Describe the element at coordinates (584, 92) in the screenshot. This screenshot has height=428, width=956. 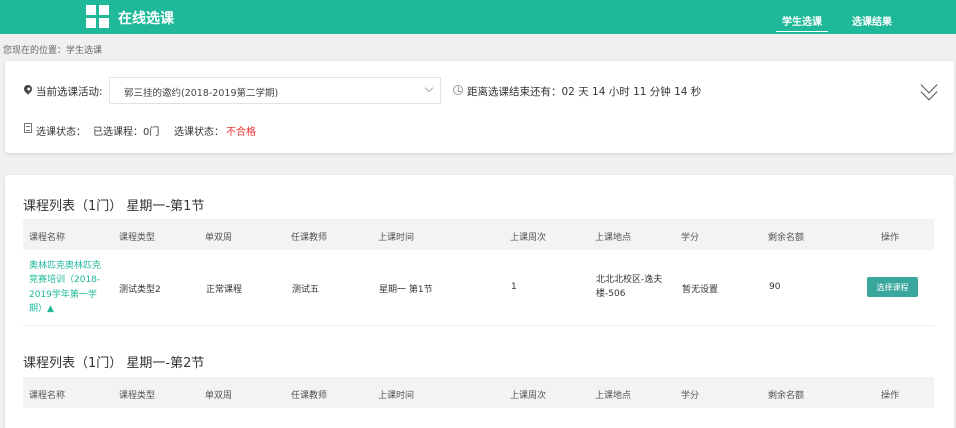
I see `countdown-text: 距离选课结束还有：02 天 14 小时 11 分钟 14 秒` at that location.